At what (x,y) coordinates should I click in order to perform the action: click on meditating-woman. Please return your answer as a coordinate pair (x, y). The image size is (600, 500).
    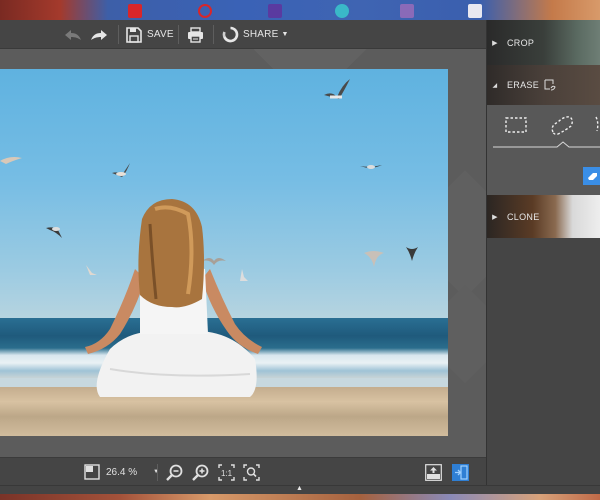
    Looking at the image, I should click on (173, 298).